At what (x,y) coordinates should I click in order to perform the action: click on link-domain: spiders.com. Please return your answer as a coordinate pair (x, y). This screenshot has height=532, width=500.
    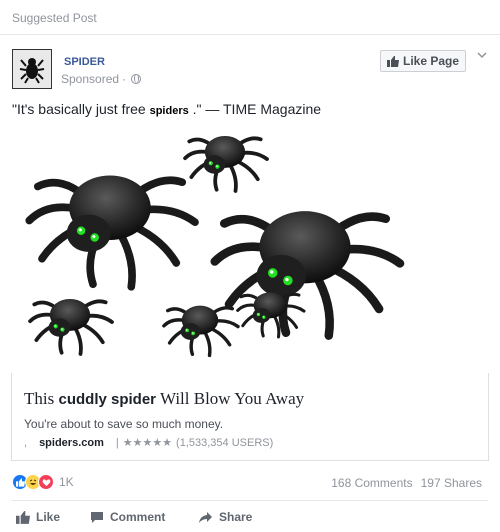
    Looking at the image, I should click on (71, 442).